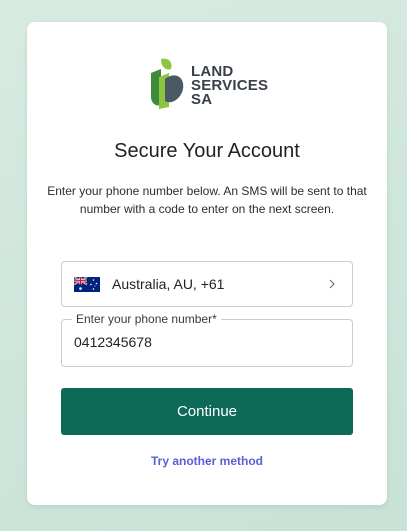 This screenshot has height=531, width=407. What do you see at coordinates (229, 86) in the screenshot?
I see `logo-wordmark: LAND SERVICES SA` at bounding box center [229, 86].